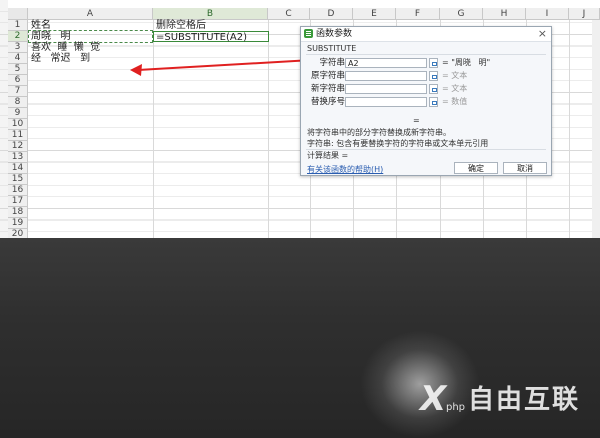 The width and height of the screenshot is (600, 438). Describe the element at coordinates (426, 34) in the screenshot. I see `dialog-title-bar: 函数参数 ×` at that location.